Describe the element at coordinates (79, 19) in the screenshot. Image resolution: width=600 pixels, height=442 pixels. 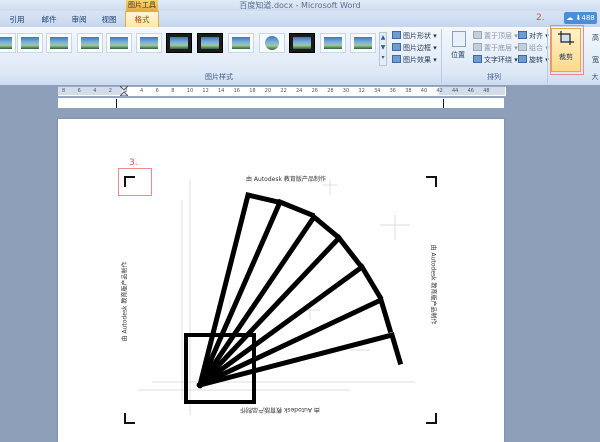
I see `tab-review: 审阅` at that location.